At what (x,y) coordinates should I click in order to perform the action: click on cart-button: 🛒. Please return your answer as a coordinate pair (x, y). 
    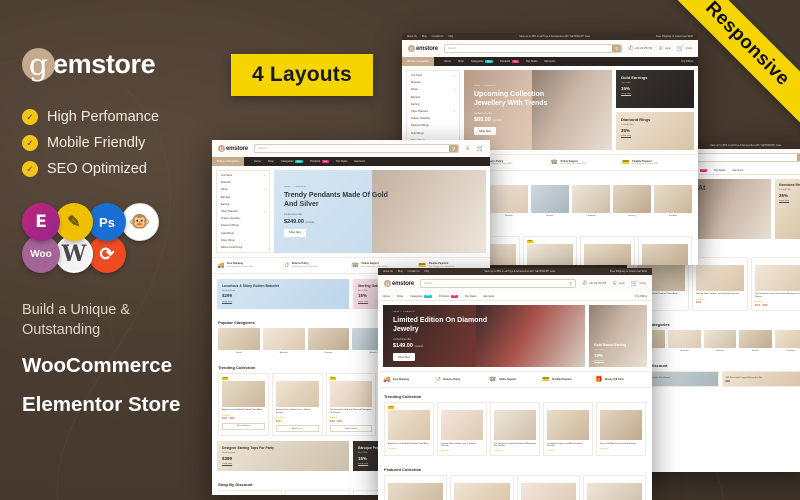
    Looking at the image, I should click on (480, 148).